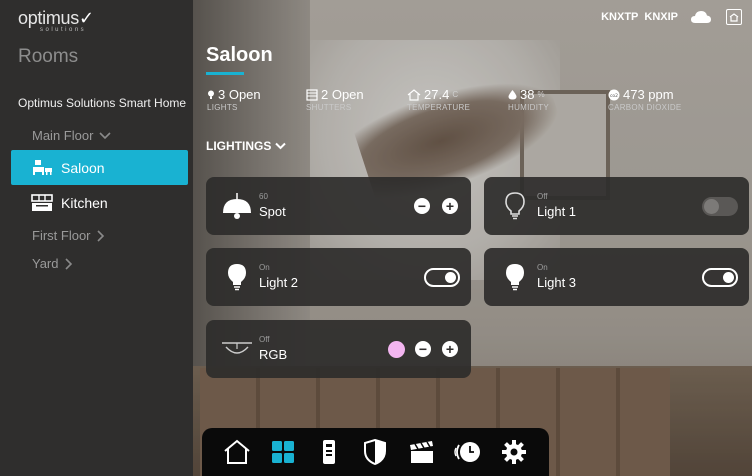 The height and width of the screenshot is (476, 752). Describe the element at coordinates (422, 452) in the screenshot. I see `scenes-clapper-icon` at that location.